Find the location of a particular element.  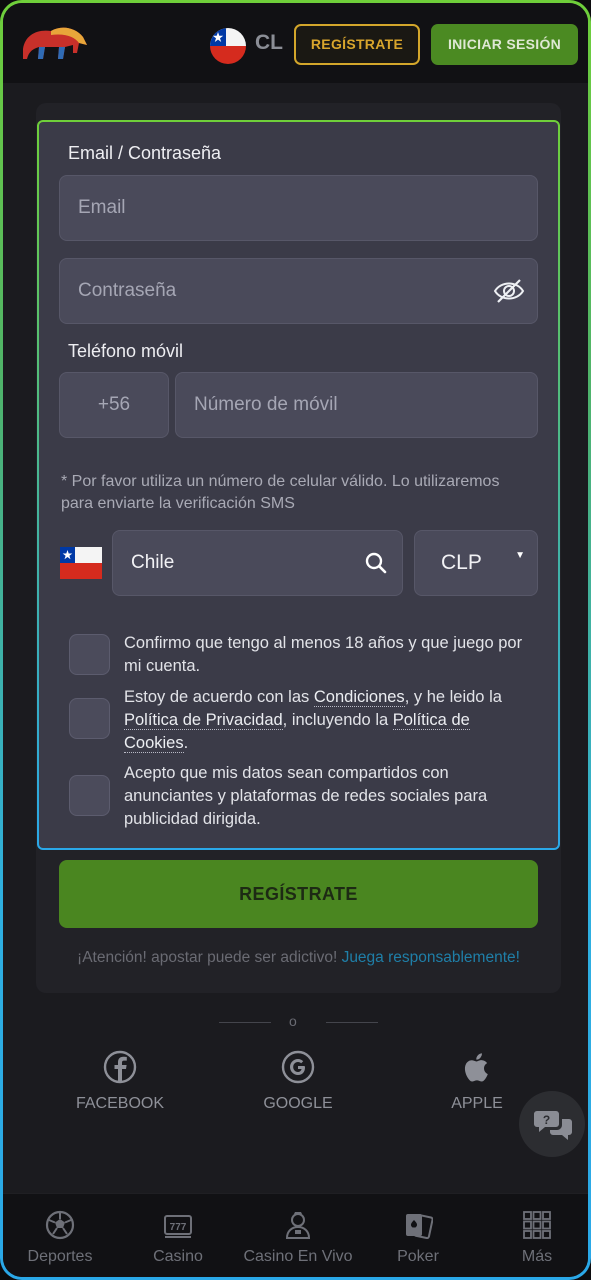

slot-machine-icon: 777 is located at coordinates (178, 1226).